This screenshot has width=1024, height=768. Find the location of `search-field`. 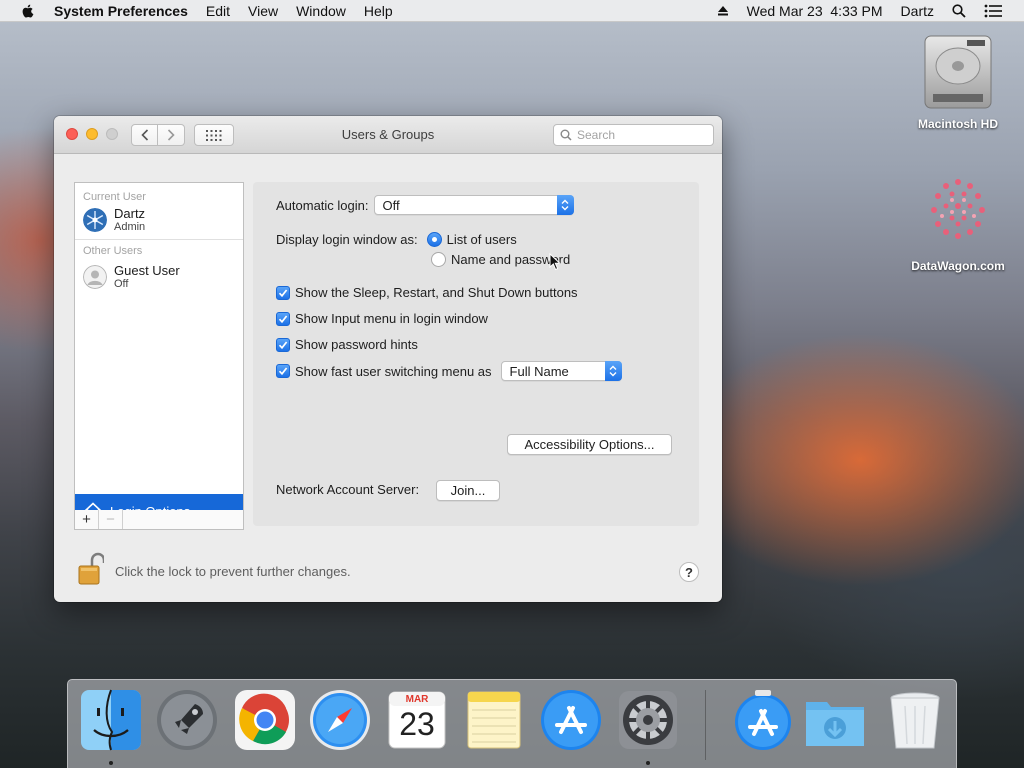

search-field is located at coordinates (633, 135).